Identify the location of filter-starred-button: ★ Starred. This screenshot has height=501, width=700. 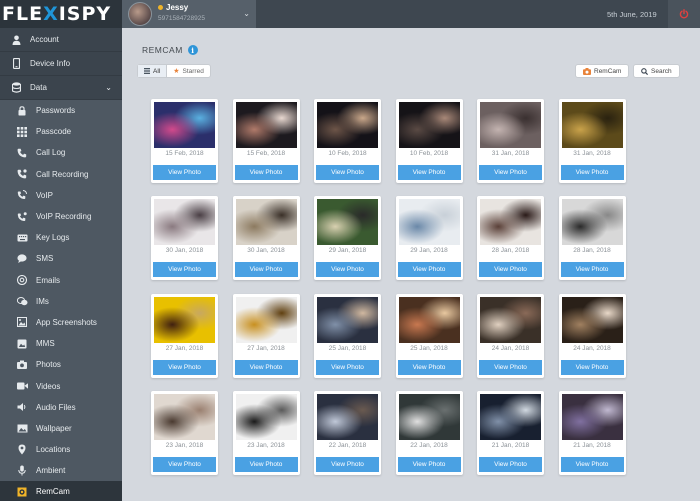
(188, 71).